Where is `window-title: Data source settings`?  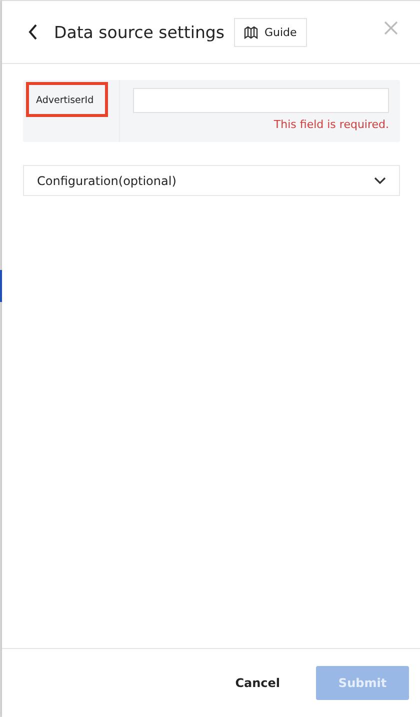
window-title: Data source settings is located at coordinates (139, 32).